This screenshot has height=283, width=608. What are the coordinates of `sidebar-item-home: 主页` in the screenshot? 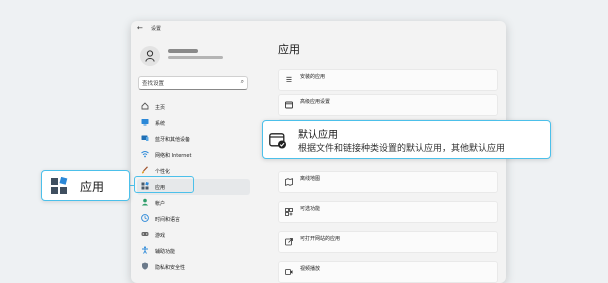 It's located at (193, 107).